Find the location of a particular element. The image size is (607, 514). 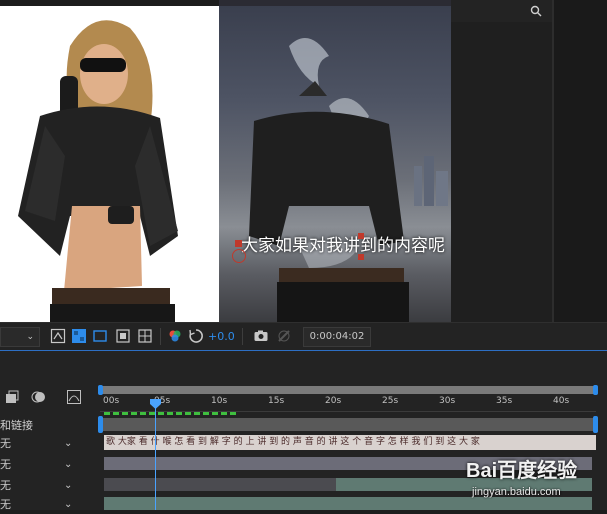

show-snapshot-icon is located at coordinates (284, 336).